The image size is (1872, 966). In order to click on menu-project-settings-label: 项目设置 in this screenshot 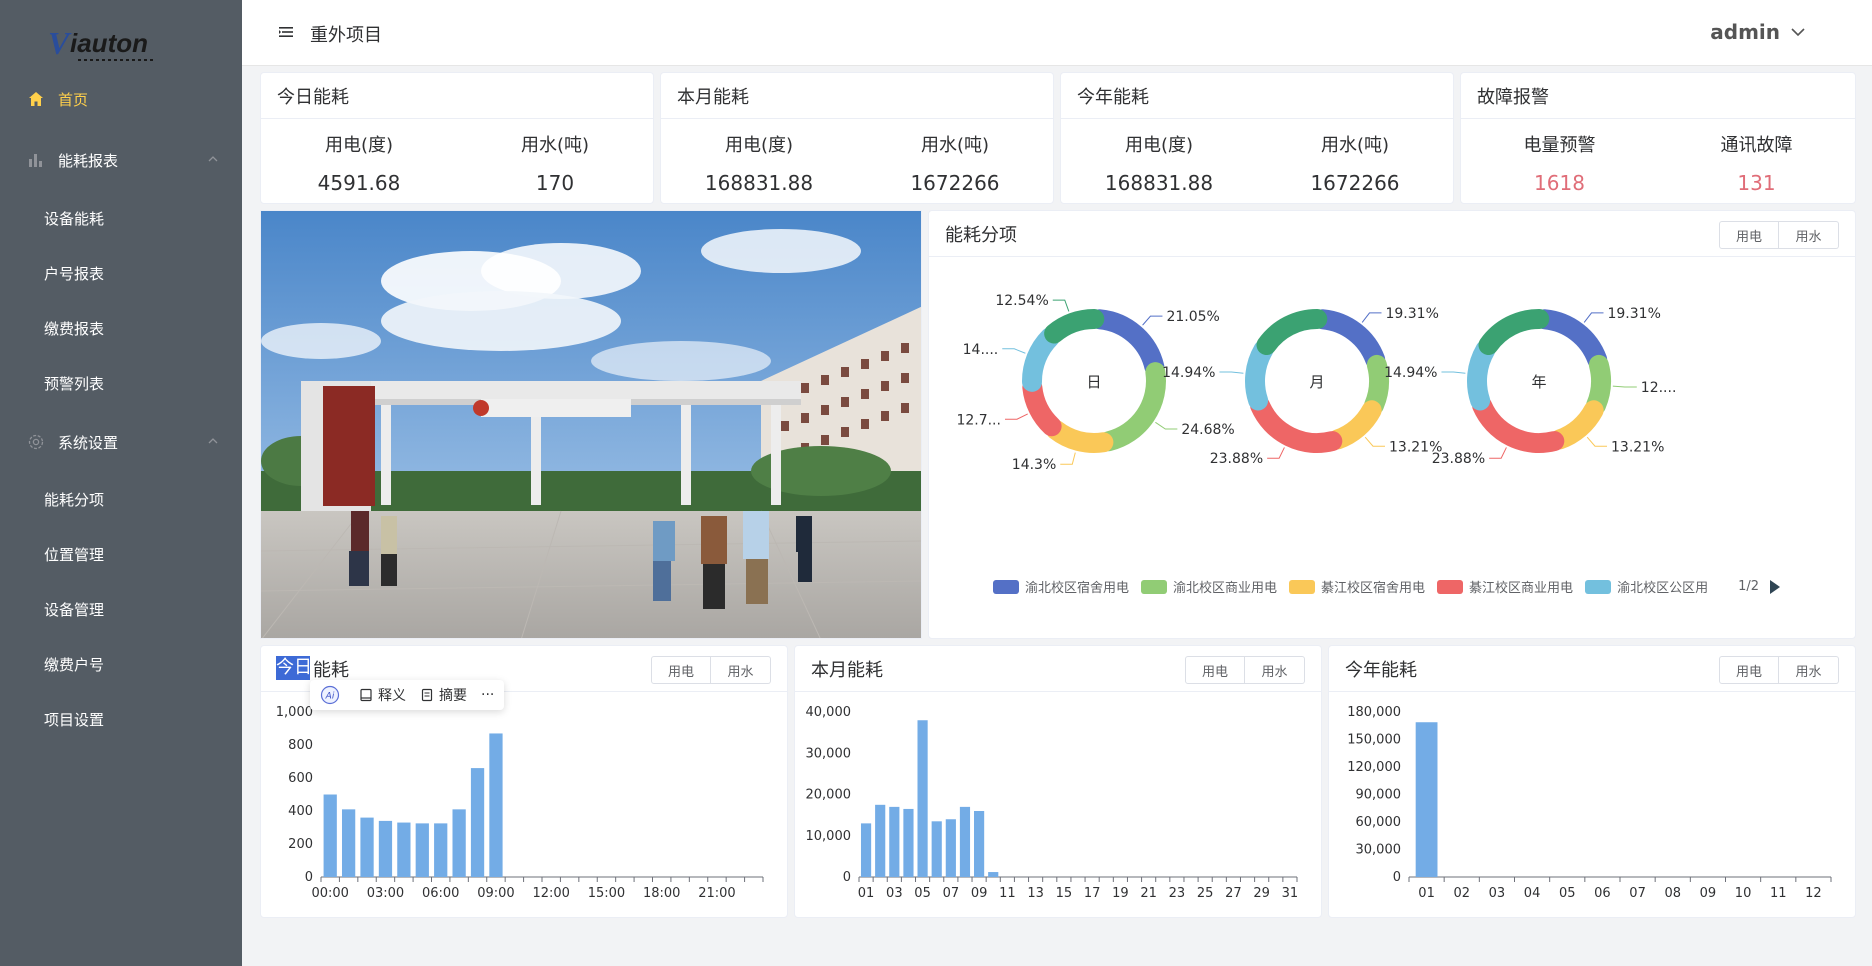, I will do `click(74, 719)`.